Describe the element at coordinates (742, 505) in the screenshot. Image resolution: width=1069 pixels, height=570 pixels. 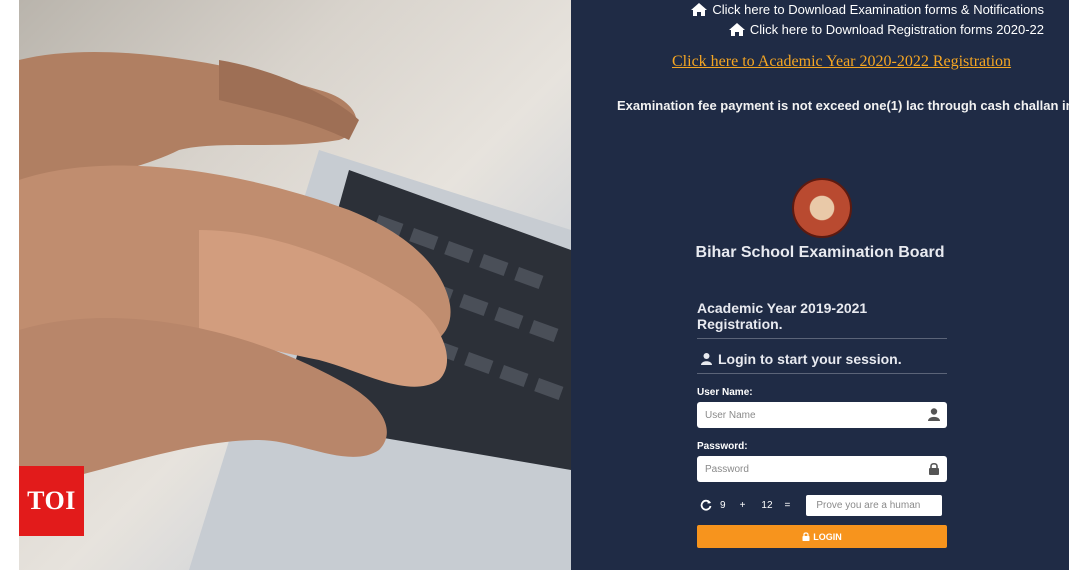
I see `captcha-operator: +` at that location.